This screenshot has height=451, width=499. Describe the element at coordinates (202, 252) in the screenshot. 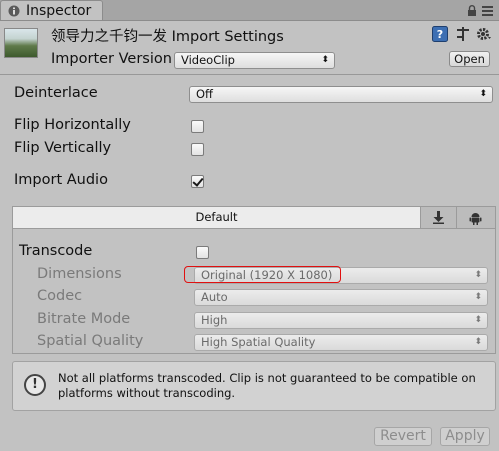

I see `transcode-checkbox` at that location.